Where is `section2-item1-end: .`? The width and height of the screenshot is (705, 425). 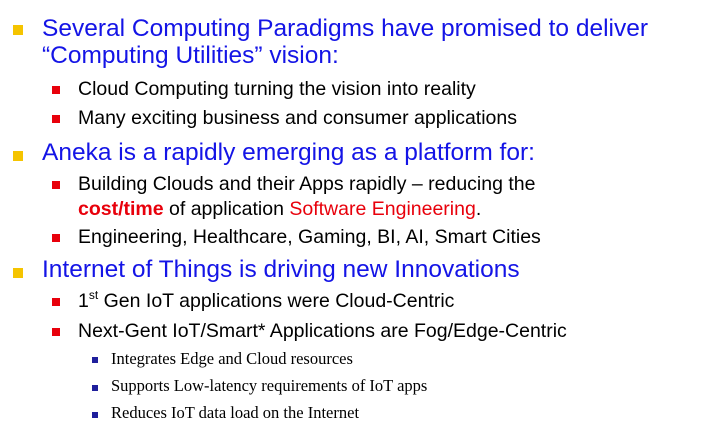
section2-item1-end: . is located at coordinates (478, 209).